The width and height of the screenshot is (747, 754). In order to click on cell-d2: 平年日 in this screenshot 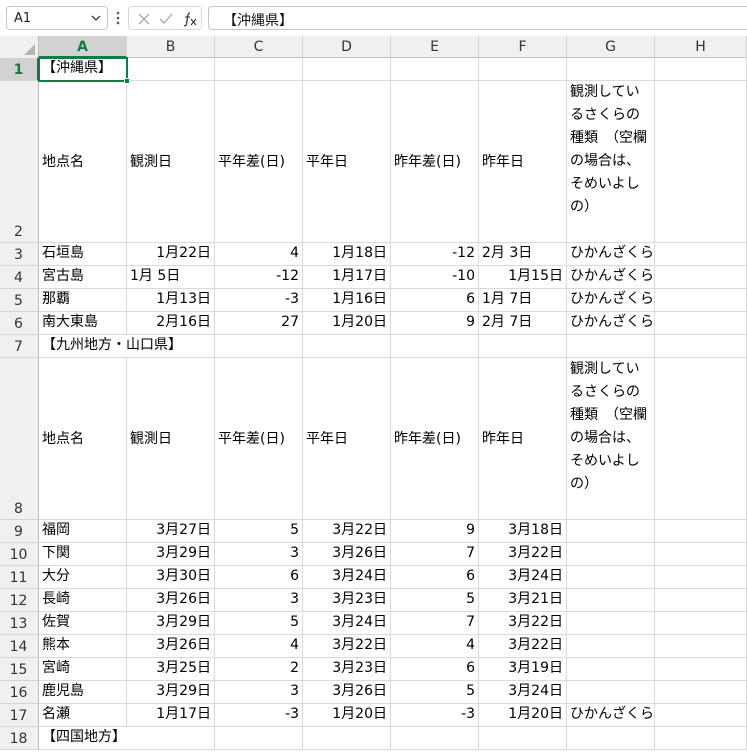, I will do `click(347, 162)`.